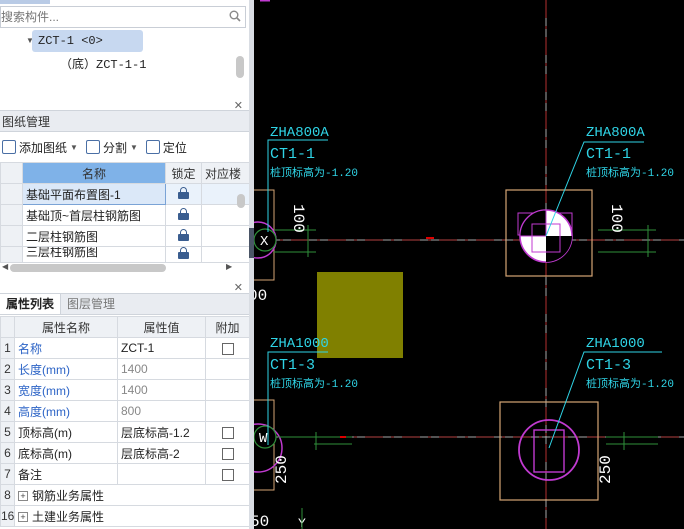 Image resolution: width=684 pixels, height=529 pixels. Describe the element at coordinates (183, 173) in the screenshot. I see `col-header-lock: 锁定` at that location.